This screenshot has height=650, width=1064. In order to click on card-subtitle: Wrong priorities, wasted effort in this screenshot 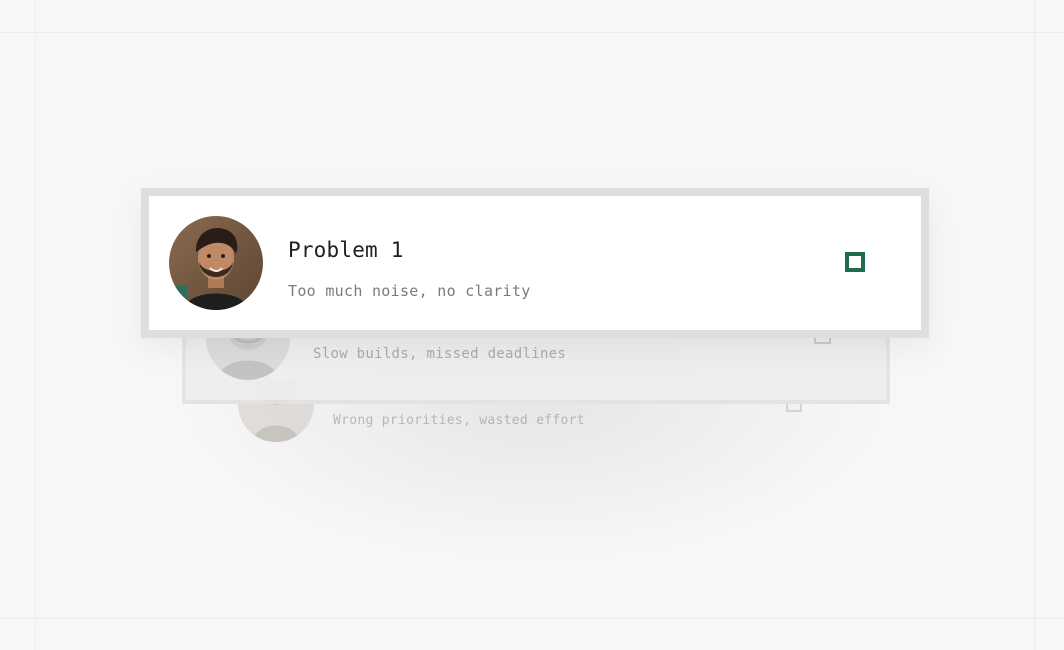, I will do `click(459, 420)`.